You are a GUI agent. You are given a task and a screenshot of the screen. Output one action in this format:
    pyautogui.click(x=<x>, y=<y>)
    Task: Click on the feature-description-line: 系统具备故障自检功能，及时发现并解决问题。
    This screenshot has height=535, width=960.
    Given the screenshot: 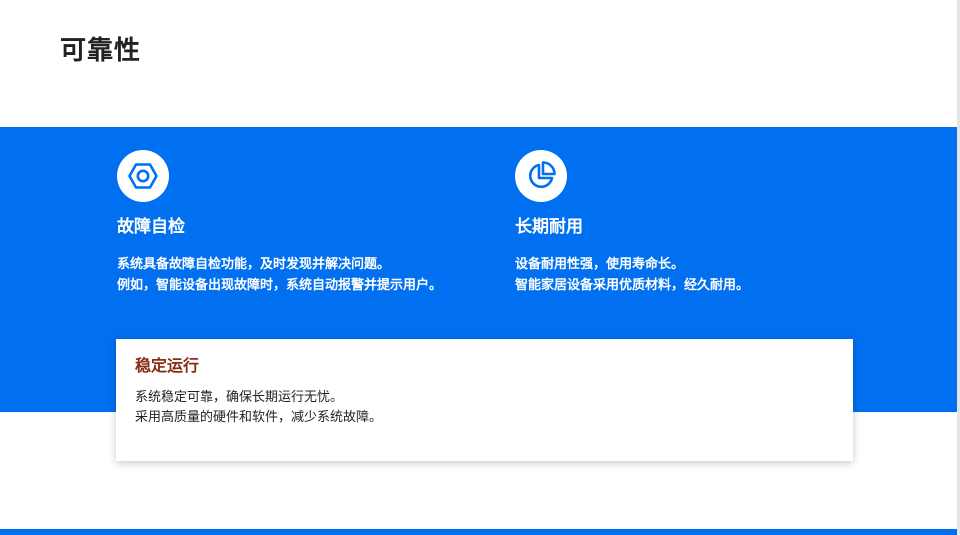 What is the action you would take?
    pyautogui.click(x=254, y=264)
    